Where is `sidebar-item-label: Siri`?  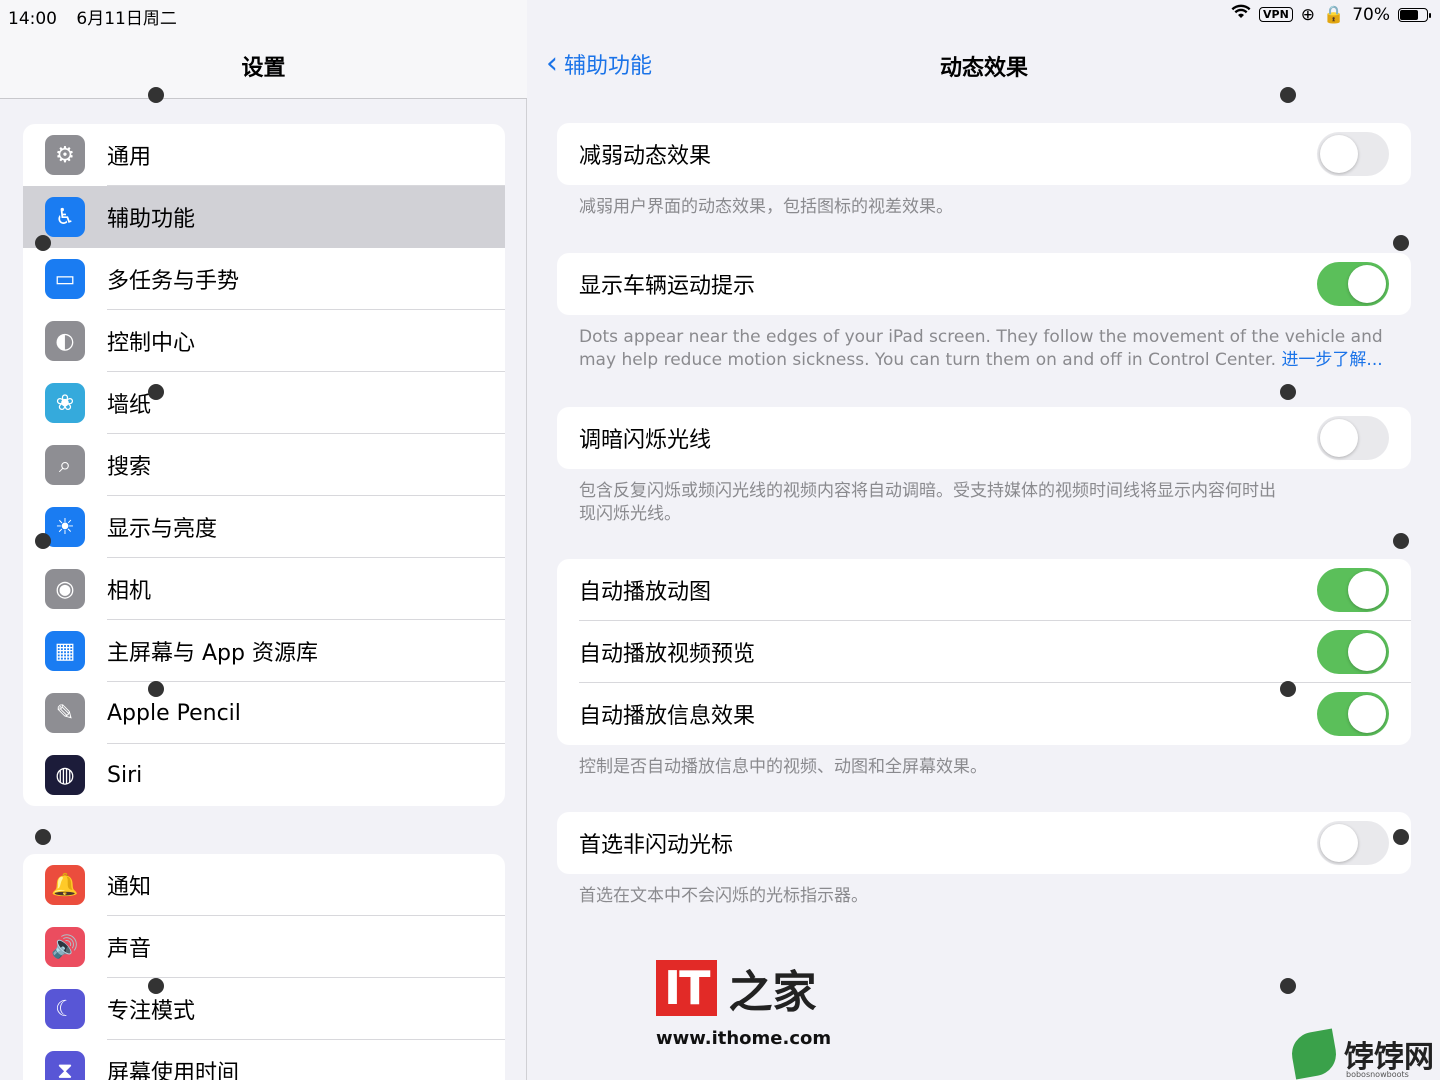
sidebar-item-label: Siri is located at coordinates (125, 775).